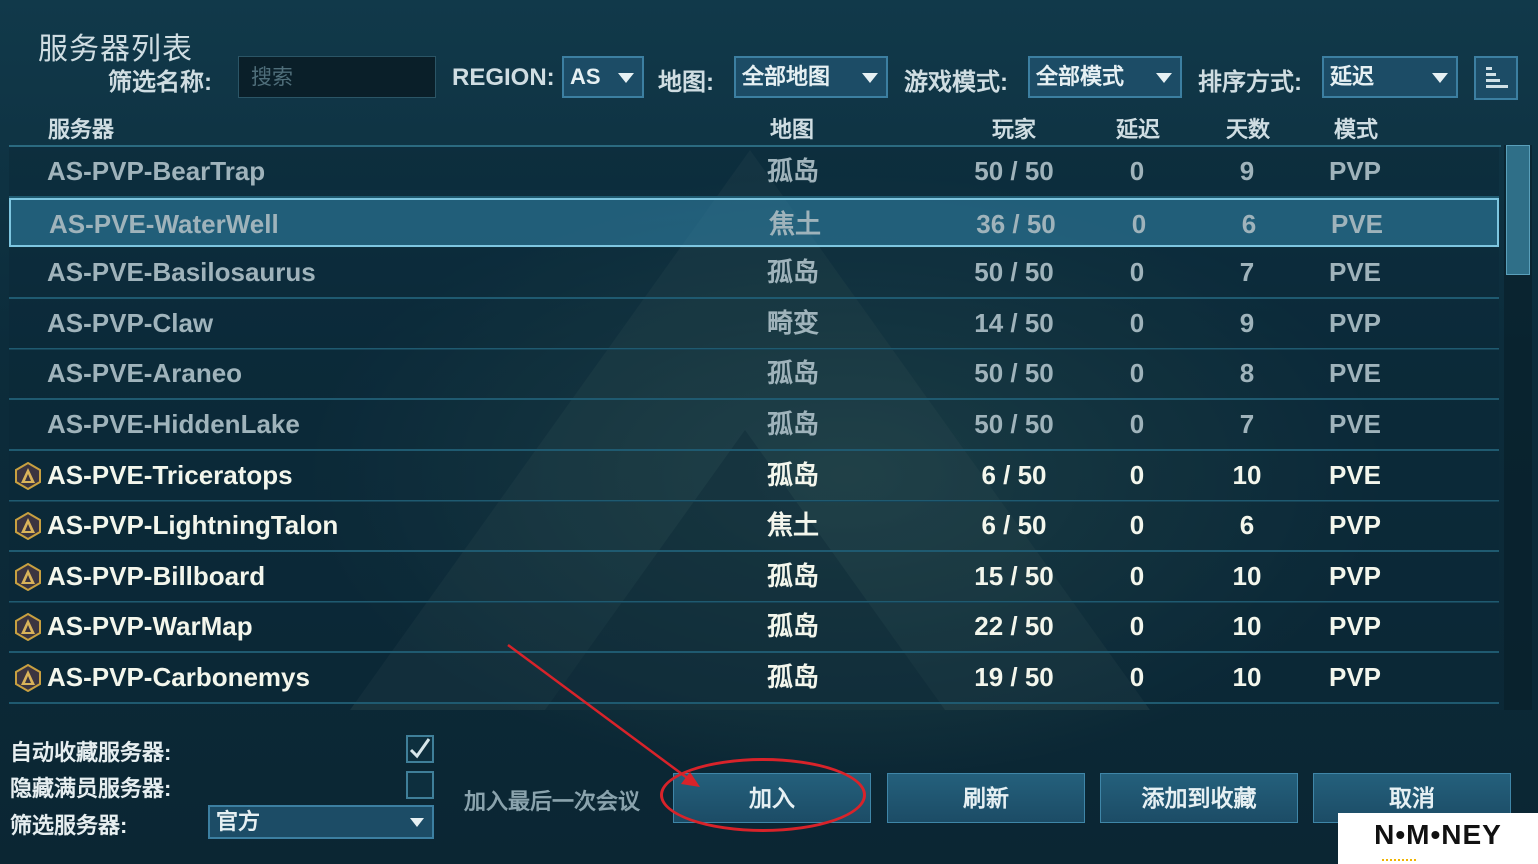  Describe the element at coordinates (1438, 834) in the screenshot. I see `watermark-text: N•M•NEY` at that location.